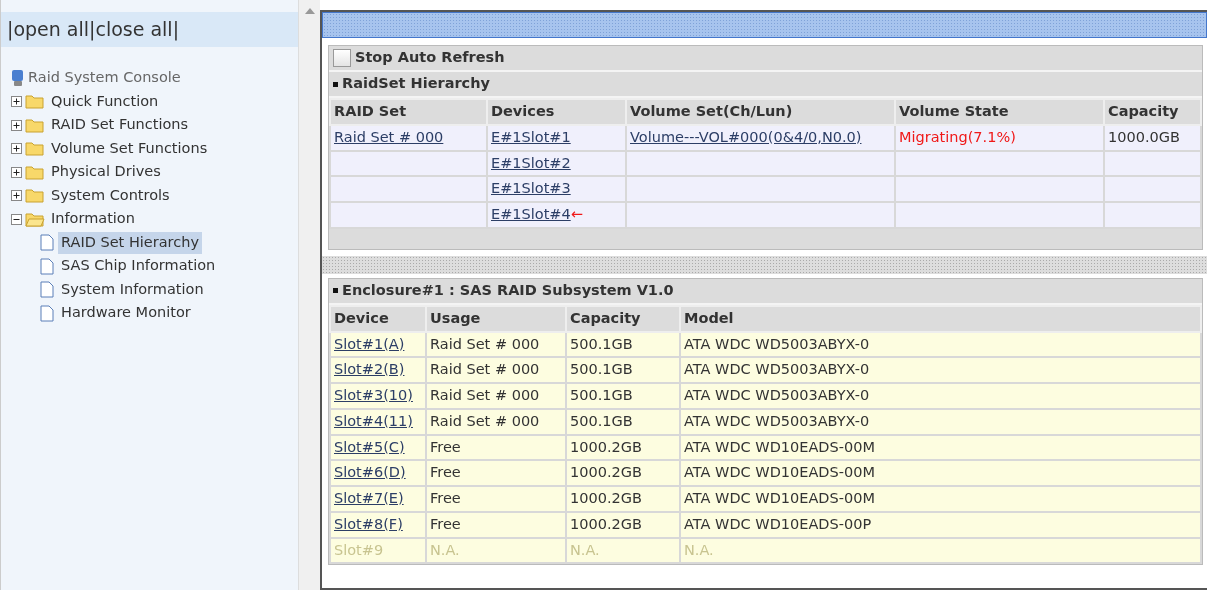 The image size is (1207, 590). Describe the element at coordinates (940, 318) in the screenshot. I see `column-header: Model` at that location.